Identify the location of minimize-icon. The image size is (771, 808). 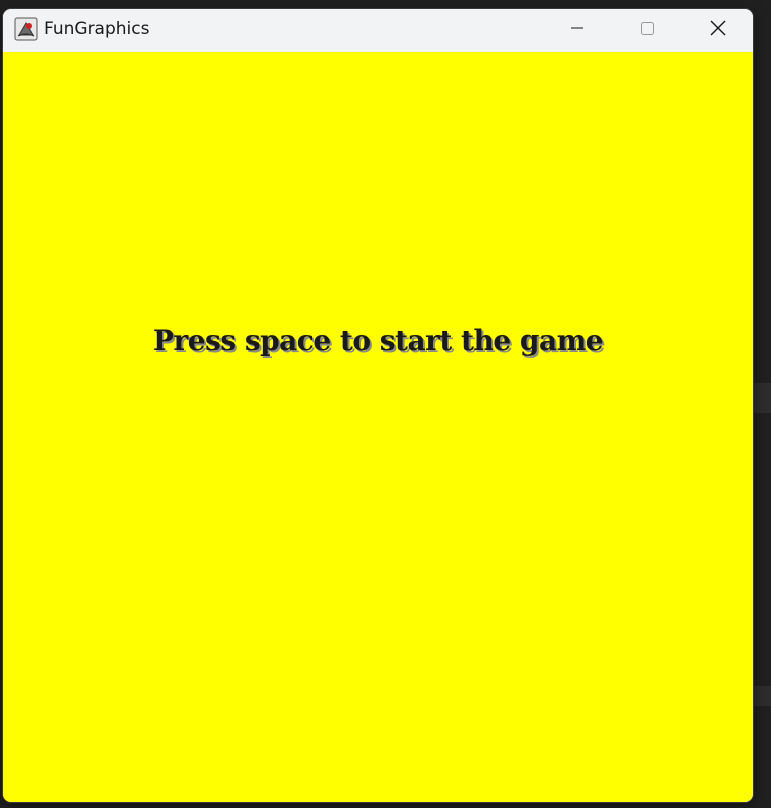
(577, 30).